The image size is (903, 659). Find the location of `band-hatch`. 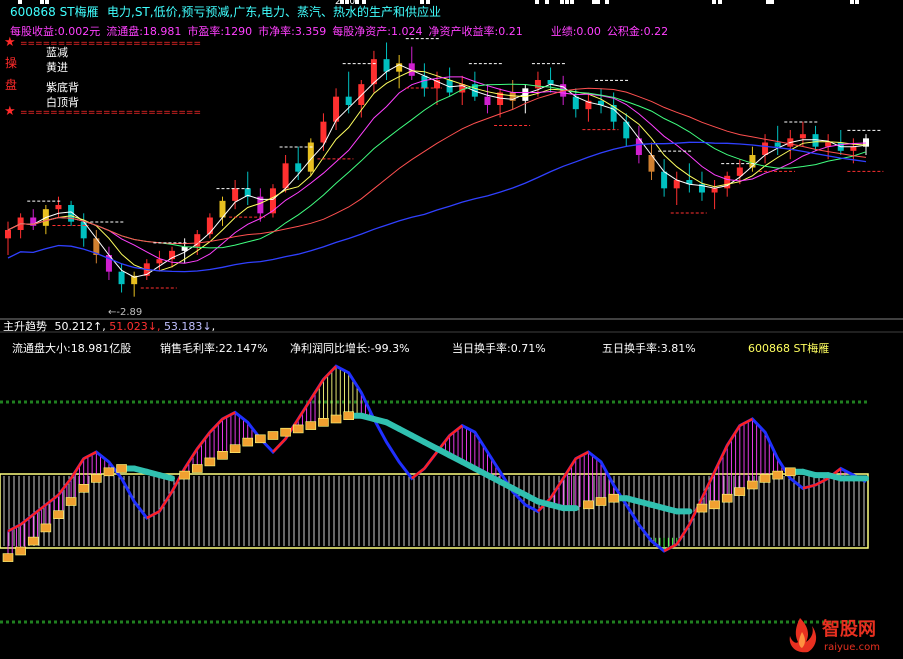

band-hatch is located at coordinates (434, 511).